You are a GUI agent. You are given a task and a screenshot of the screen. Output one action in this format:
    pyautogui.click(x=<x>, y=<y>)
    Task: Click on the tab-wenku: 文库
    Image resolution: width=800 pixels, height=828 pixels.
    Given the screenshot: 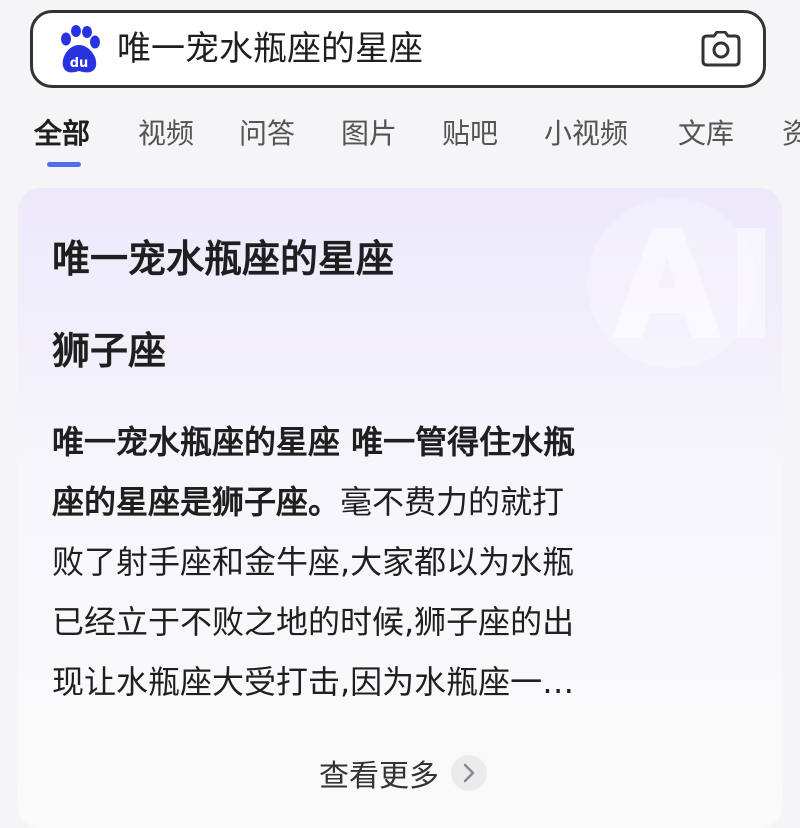 What is the action you would take?
    pyautogui.click(x=706, y=132)
    